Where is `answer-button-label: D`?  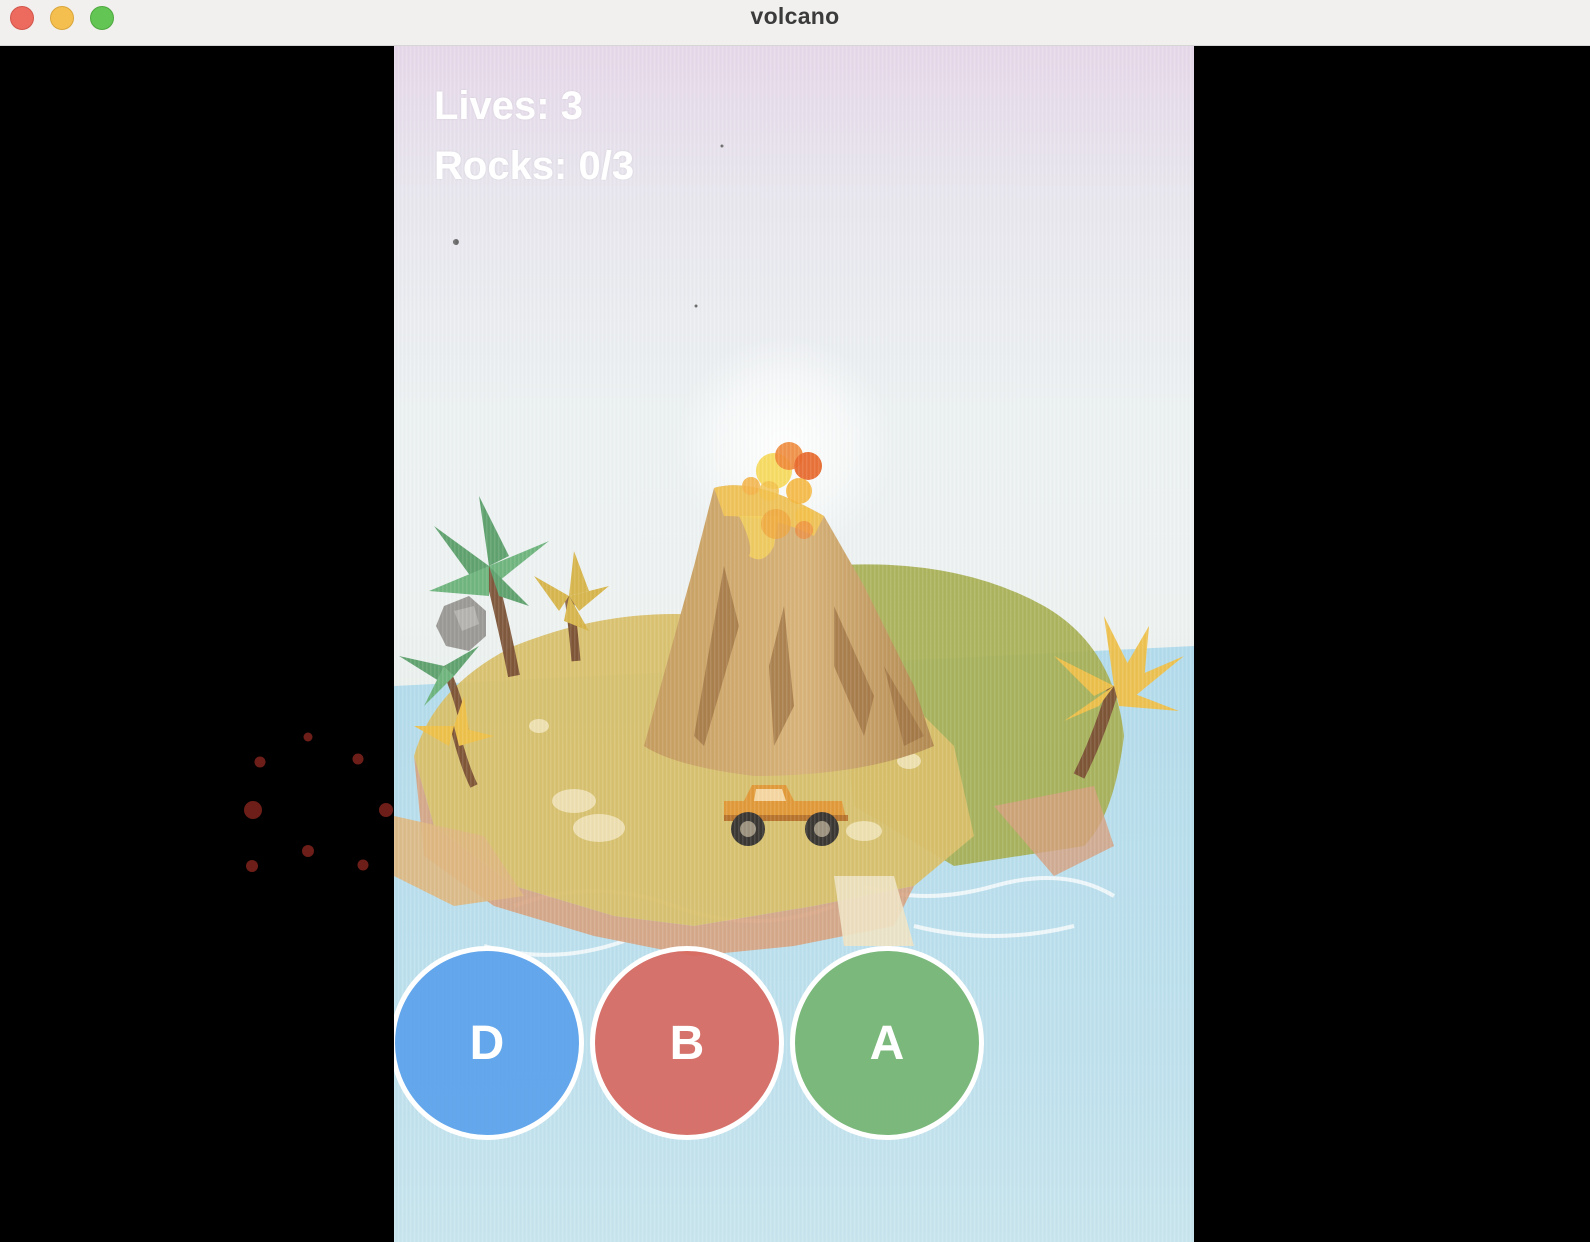 answer-button-label: D is located at coordinates (487, 1043).